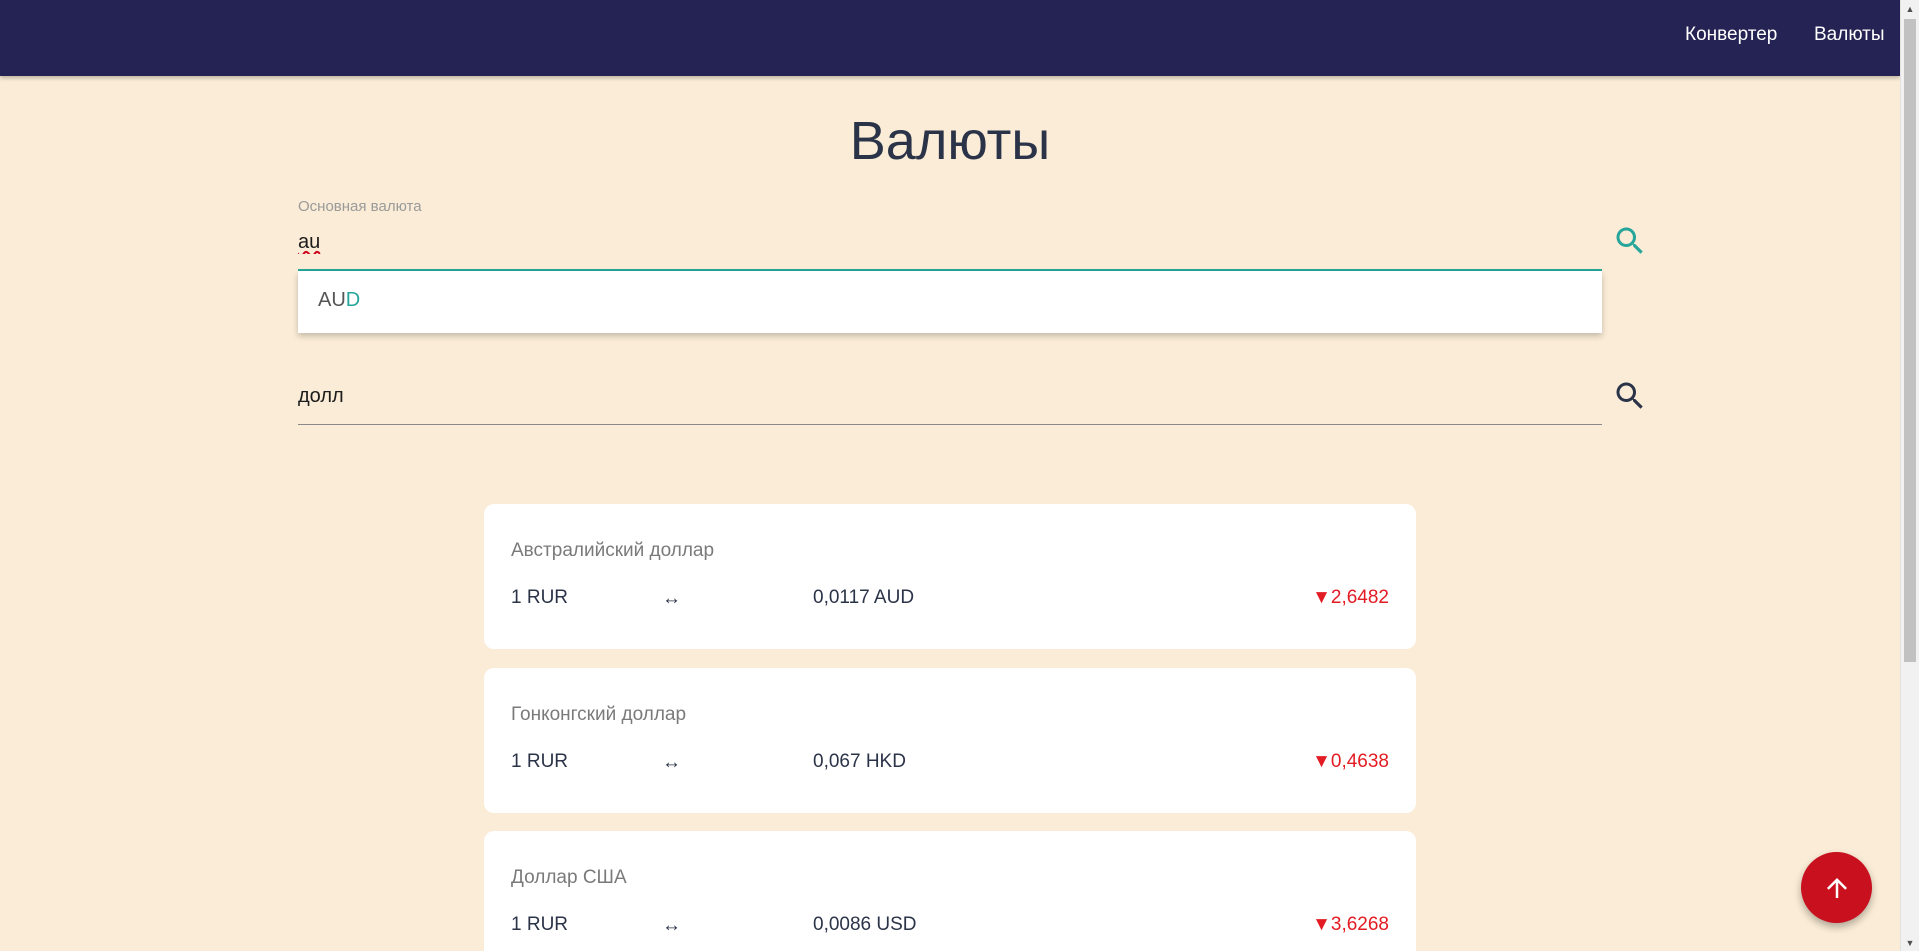  I want to click on autocomplete-dropdown: AUD, so click(950, 302).